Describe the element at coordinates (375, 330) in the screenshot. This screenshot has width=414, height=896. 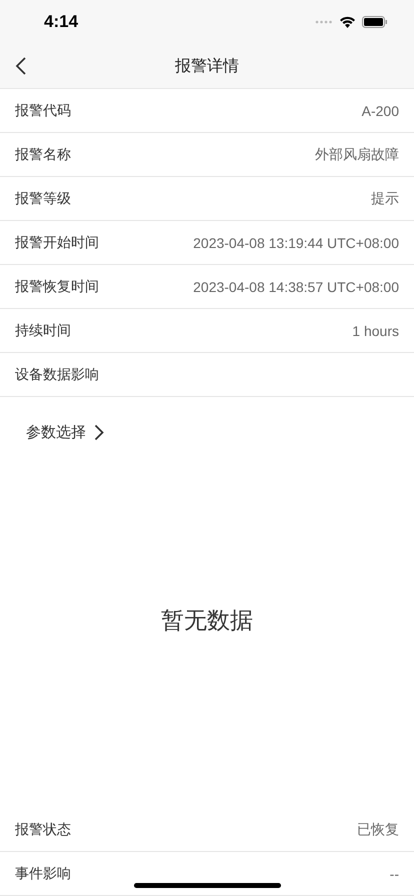
I see `field-value: 1 hours` at that location.